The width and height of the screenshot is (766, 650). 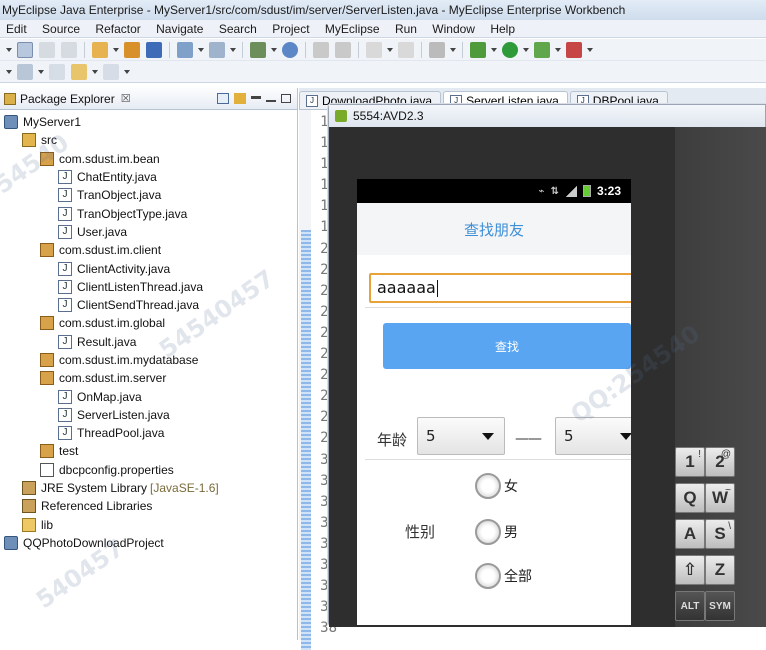 What do you see at coordinates (437, 49) in the screenshot?
I see `screen-icon` at bounding box center [437, 49].